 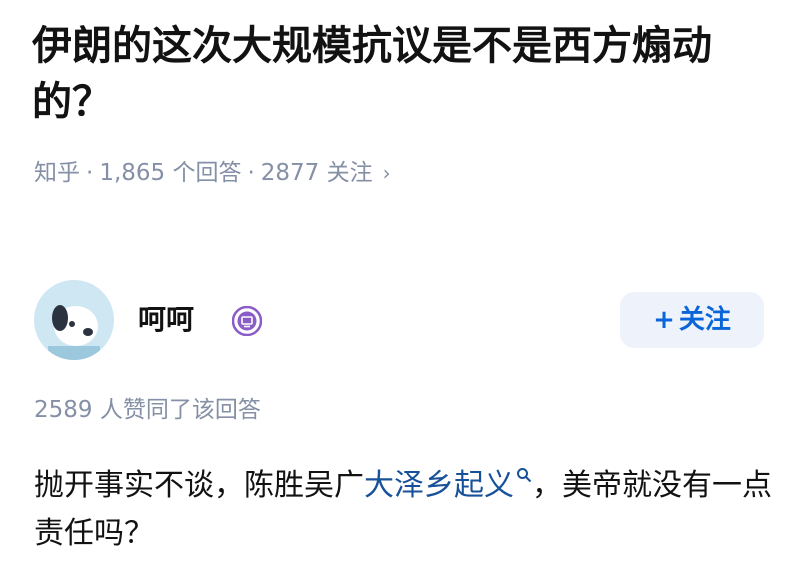 What do you see at coordinates (439, 485) in the screenshot?
I see `search-link-text: 大泽乡起义` at bounding box center [439, 485].